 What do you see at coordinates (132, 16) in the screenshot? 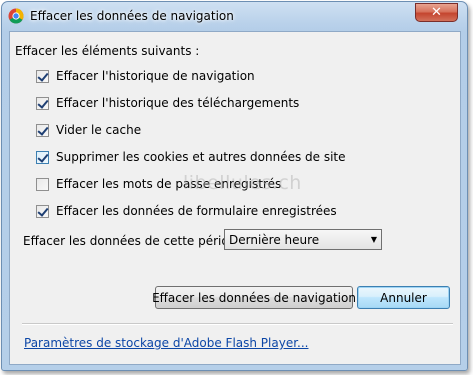
I see `window-title: Effacer les données de navigation` at bounding box center [132, 16].